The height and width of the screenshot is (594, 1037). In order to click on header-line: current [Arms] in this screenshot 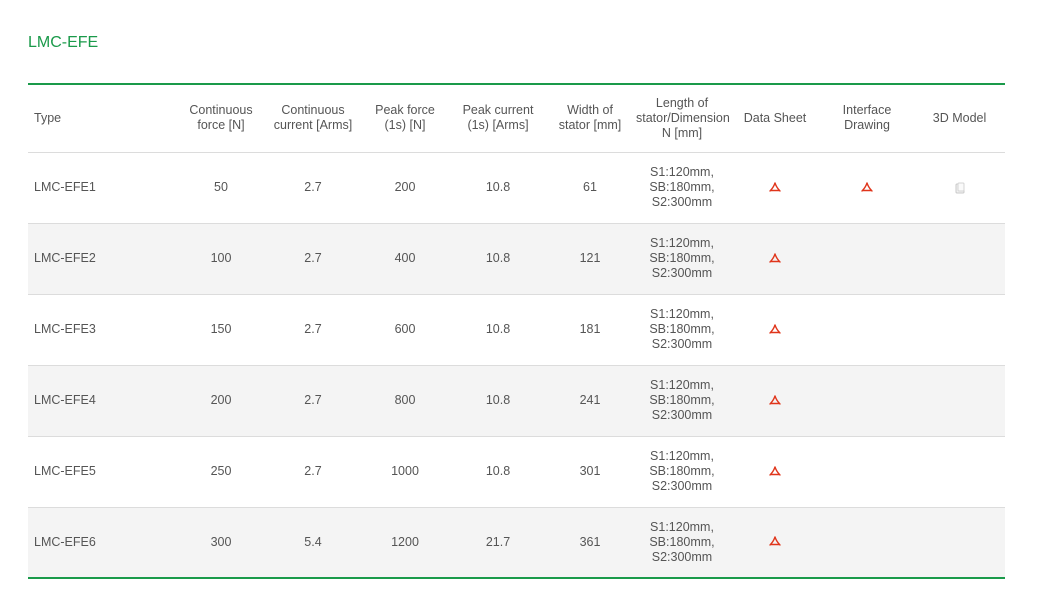, I will do `click(313, 125)`.